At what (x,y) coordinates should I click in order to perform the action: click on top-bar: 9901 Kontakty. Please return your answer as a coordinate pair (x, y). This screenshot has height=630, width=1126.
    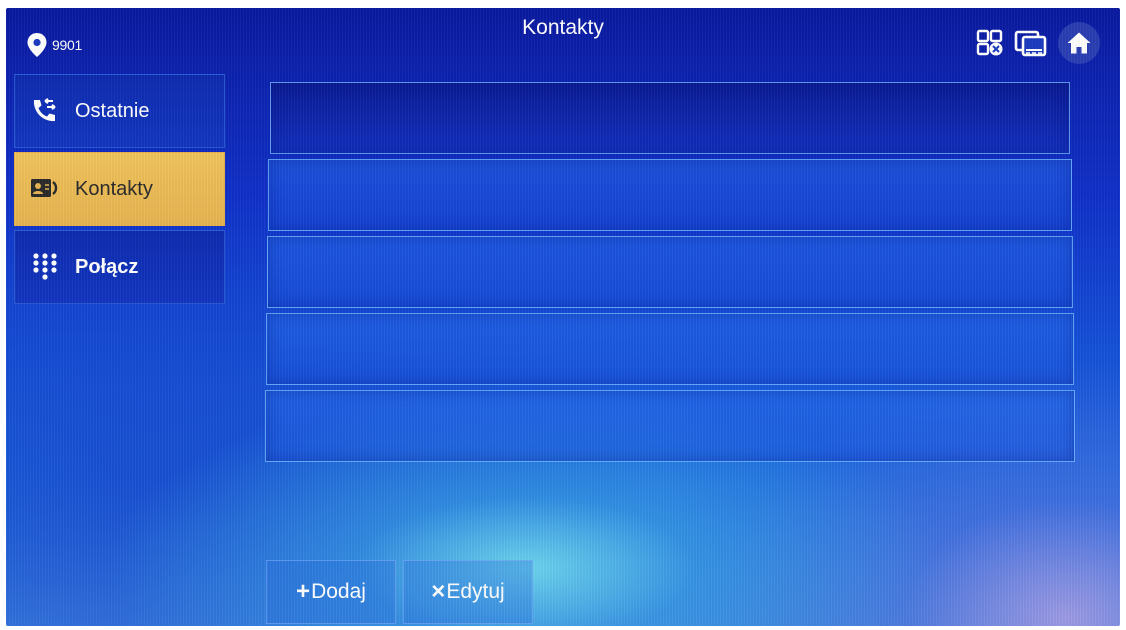
    Looking at the image, I should click on (563, 39).